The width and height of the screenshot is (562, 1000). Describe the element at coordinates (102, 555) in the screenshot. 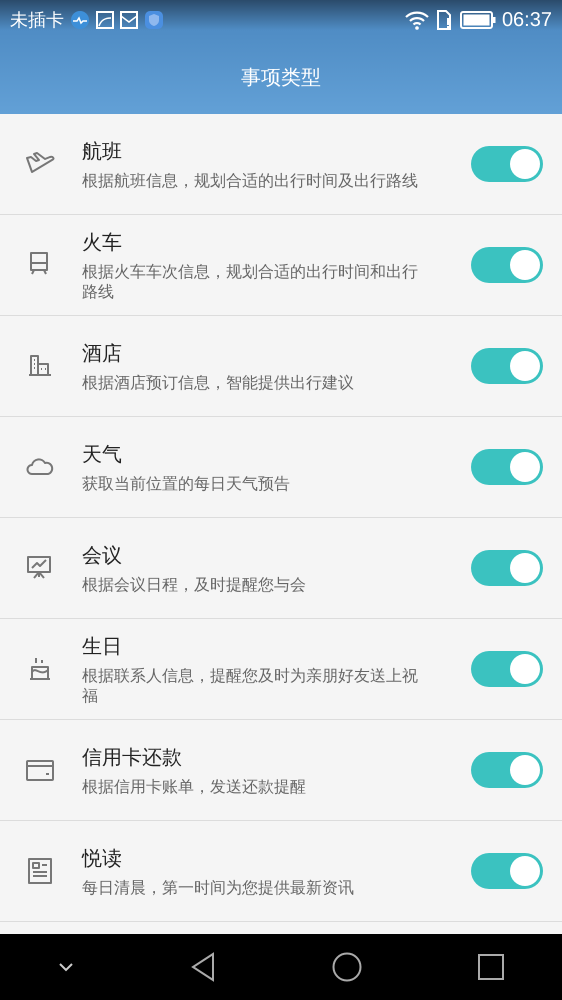

I see `item-title: 会议` at that location.